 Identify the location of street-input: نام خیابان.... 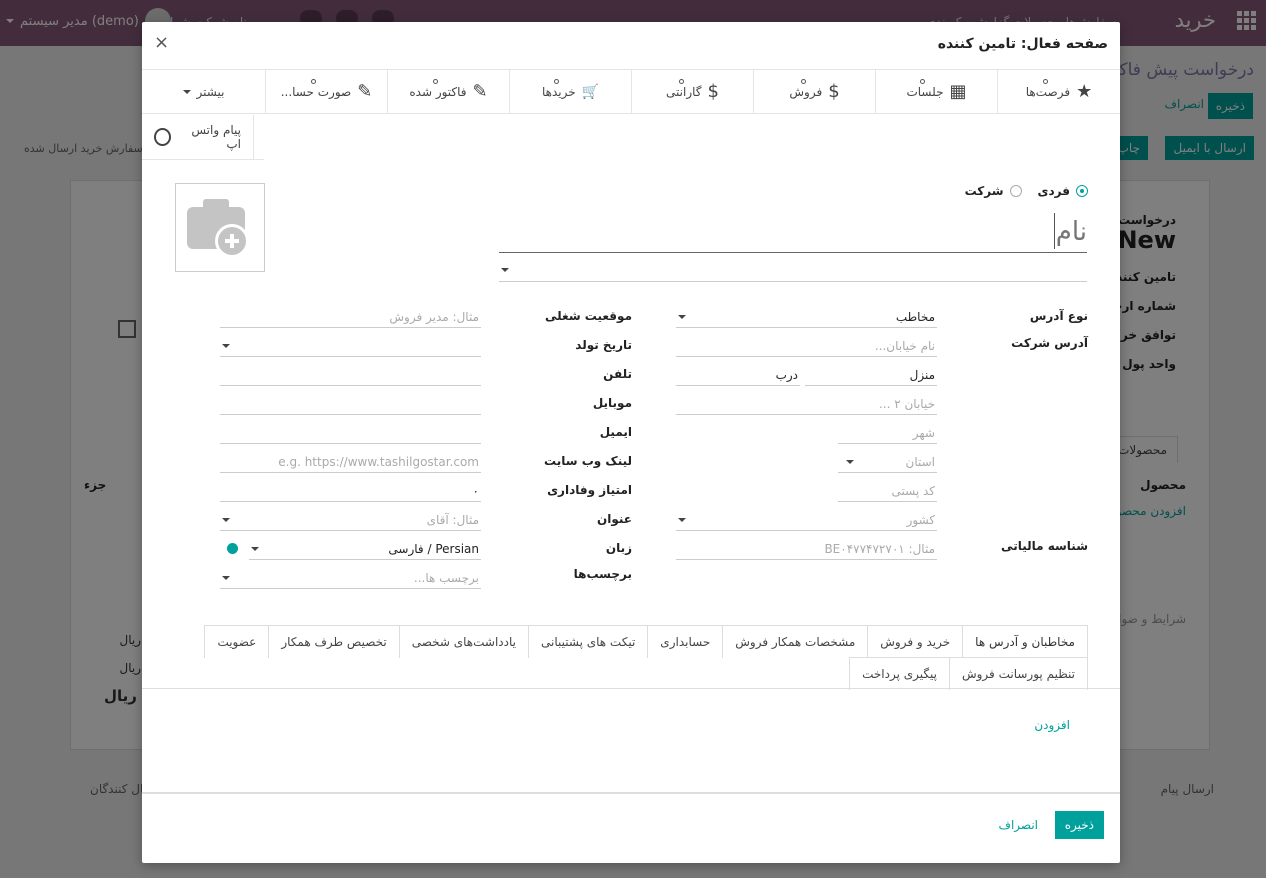
(806, 346).